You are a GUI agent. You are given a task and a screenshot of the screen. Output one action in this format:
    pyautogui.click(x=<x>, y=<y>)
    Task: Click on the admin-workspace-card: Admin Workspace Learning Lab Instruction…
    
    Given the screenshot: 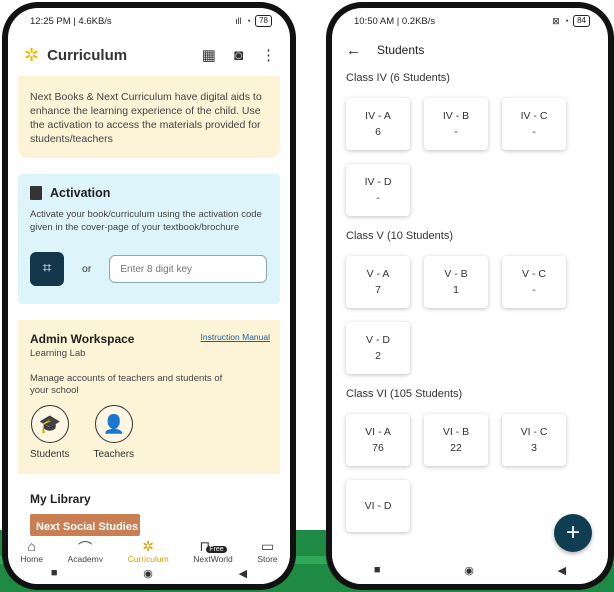 What is the action you would take?
    pyautogui.click(x=149, y=397)
    